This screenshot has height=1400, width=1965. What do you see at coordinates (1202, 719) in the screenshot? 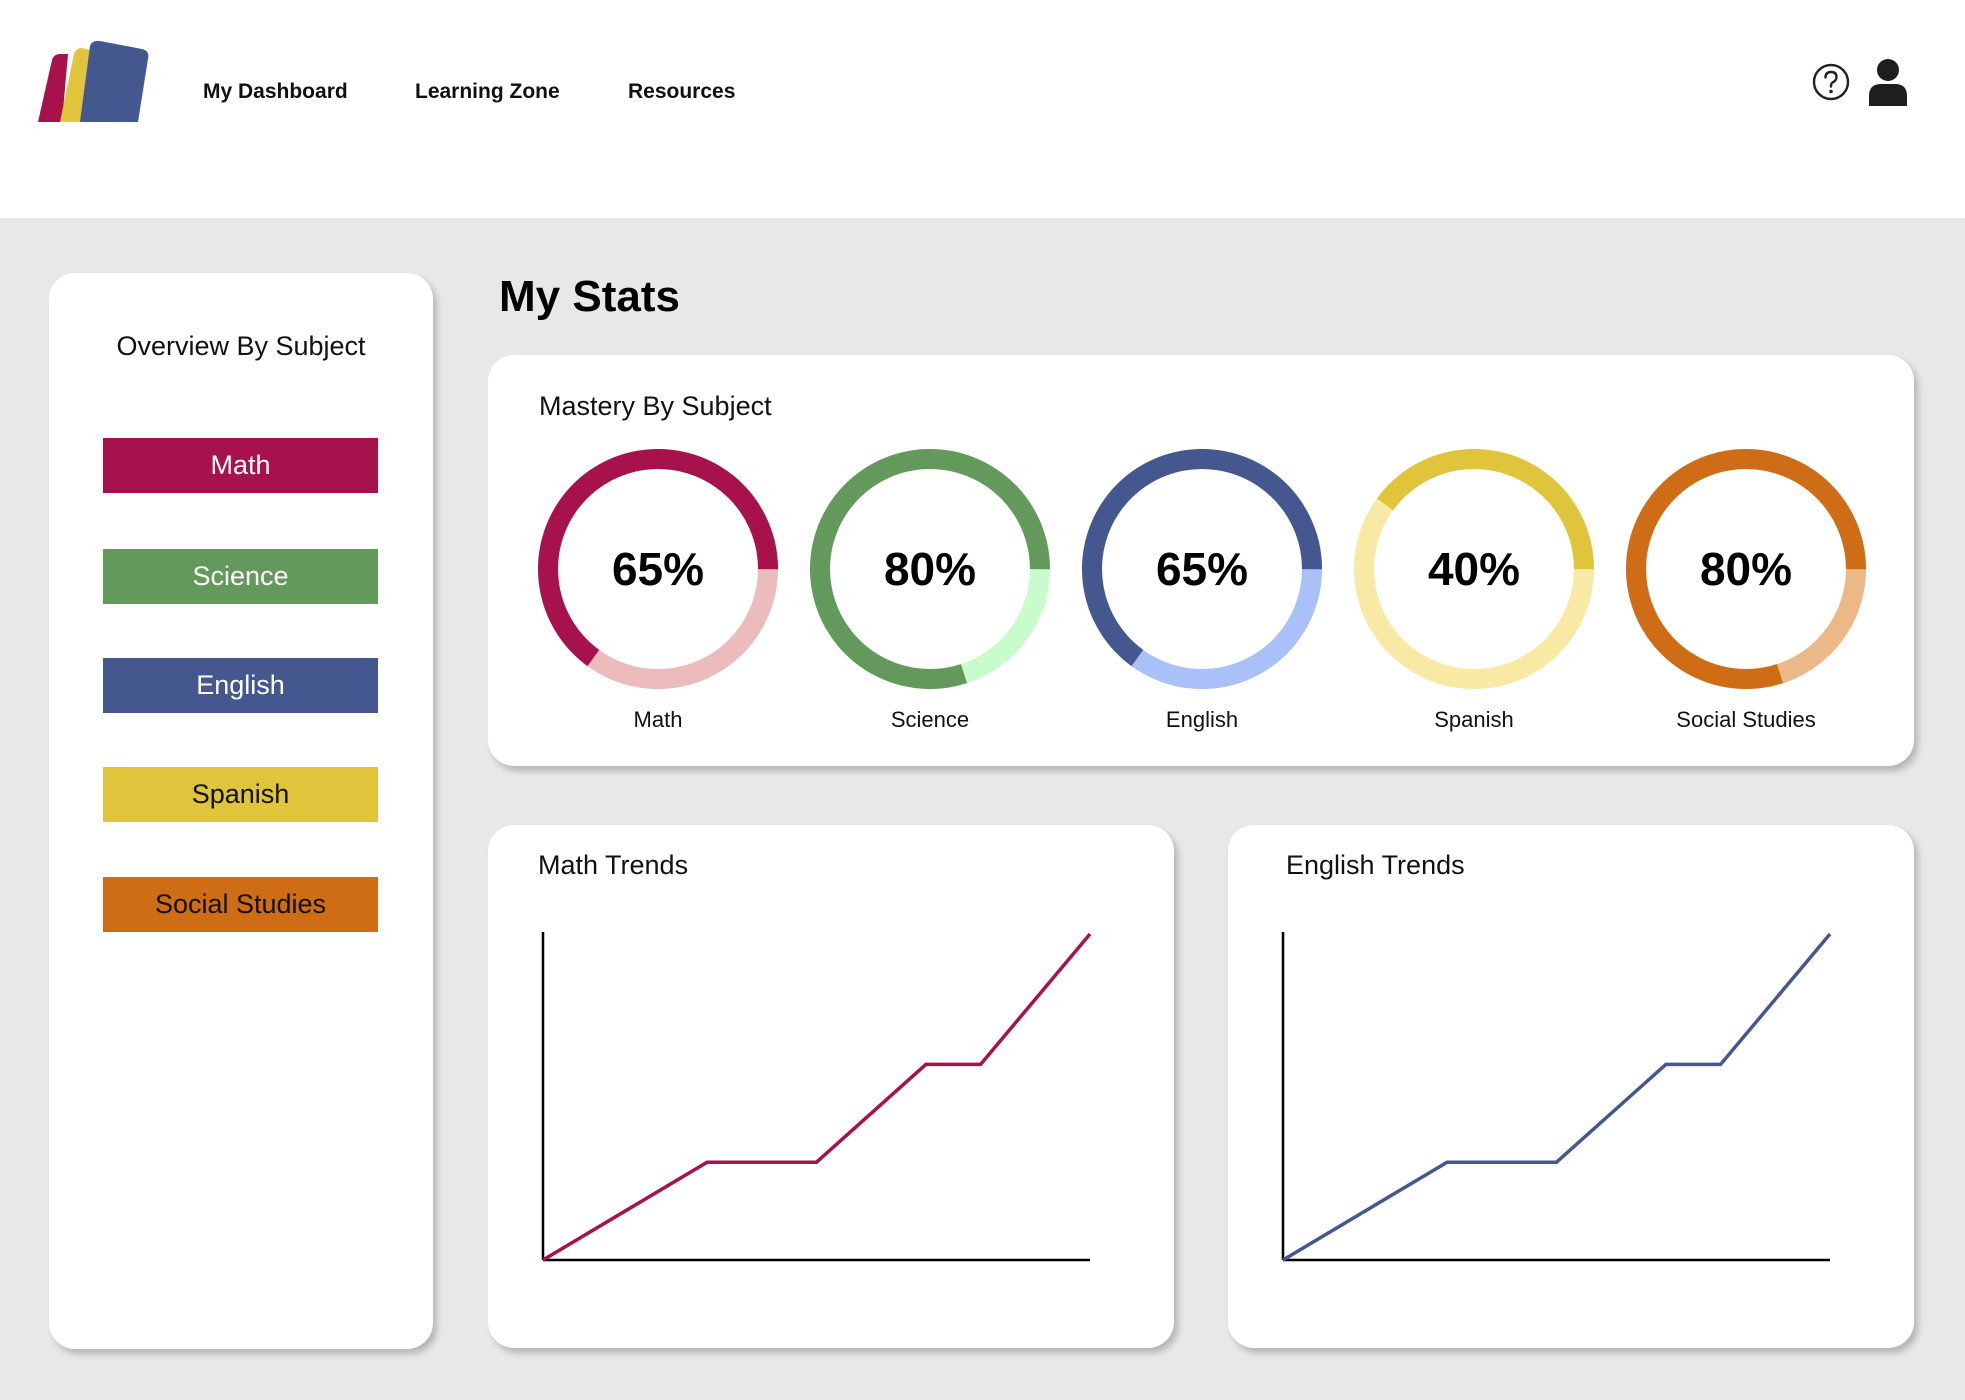
I see `gauge-label-english: English` at bounding box center [1202, 719].